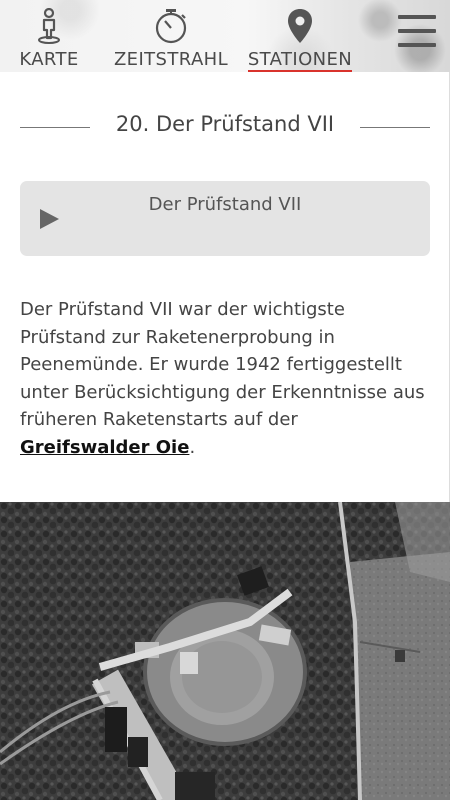  Describe the element at coordinates (192, 447) in the screenshot. I see `description-trailing: .` at that location.